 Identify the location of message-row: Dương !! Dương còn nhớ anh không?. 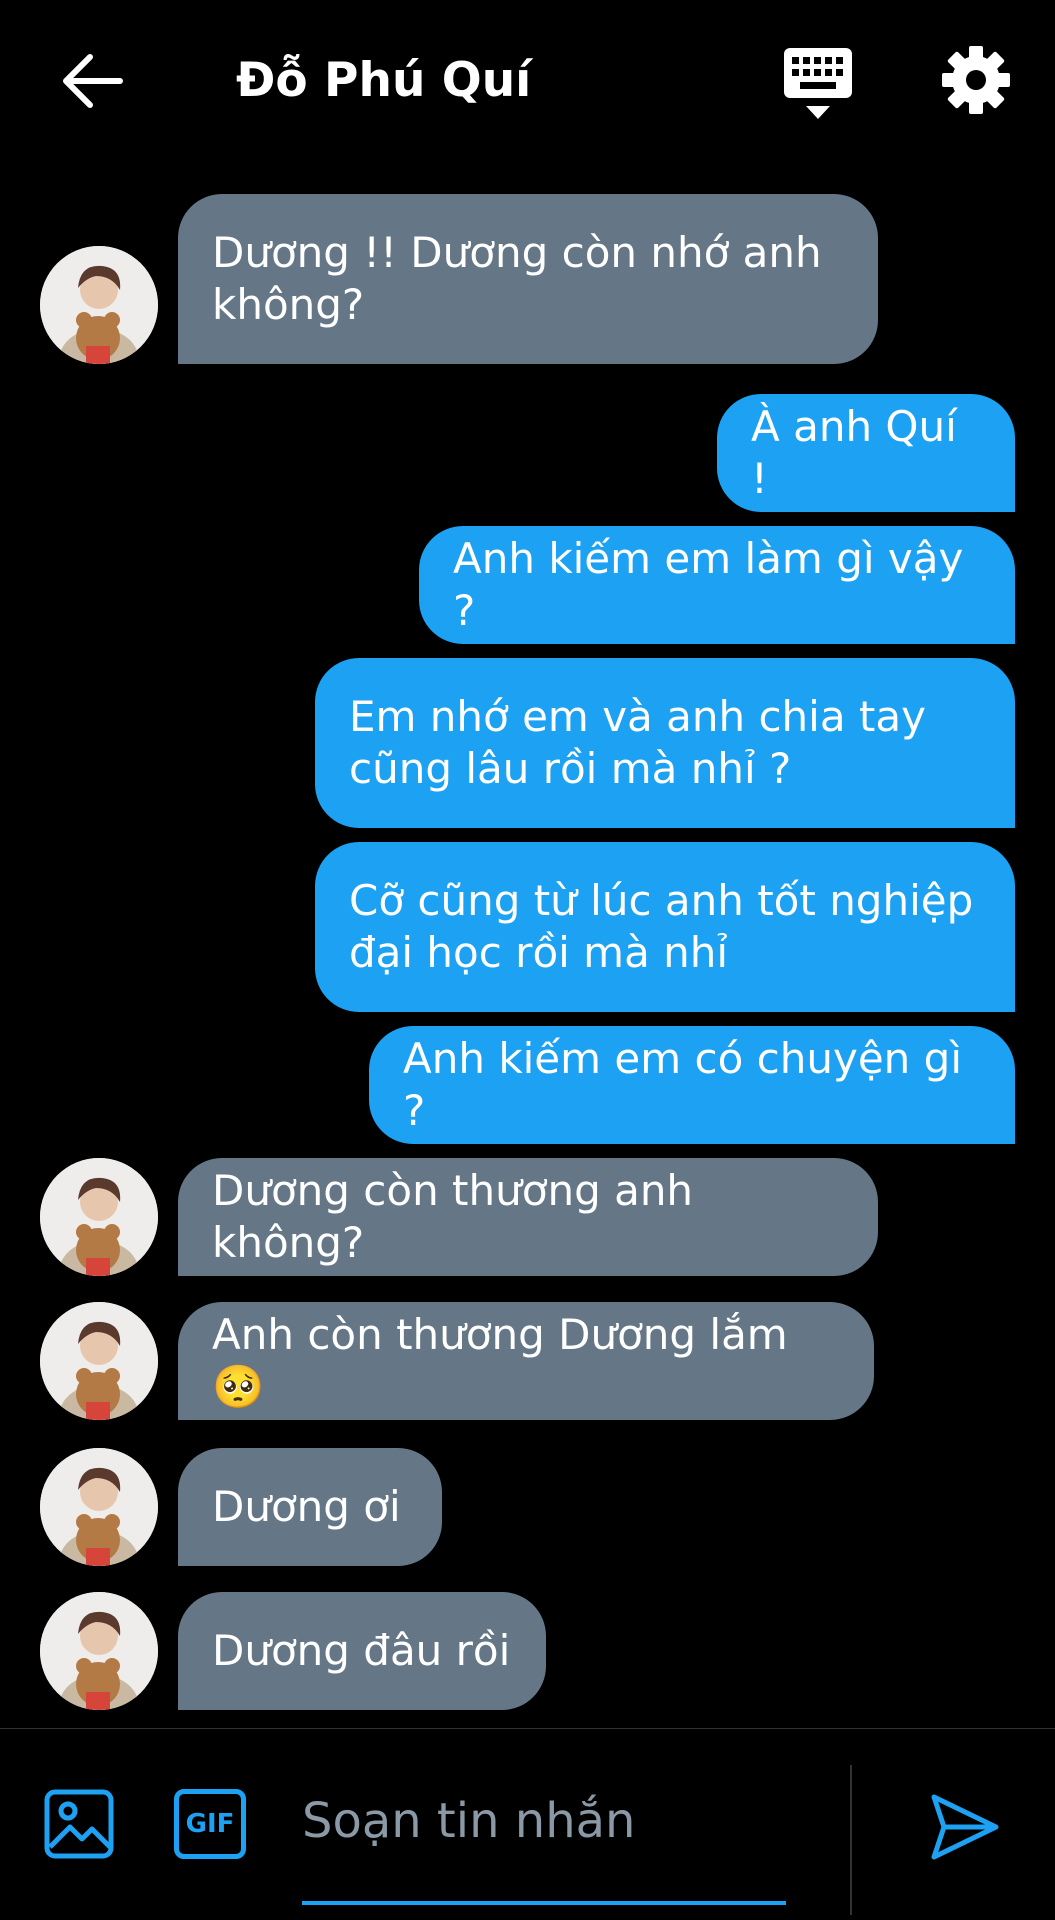
(527, 279).